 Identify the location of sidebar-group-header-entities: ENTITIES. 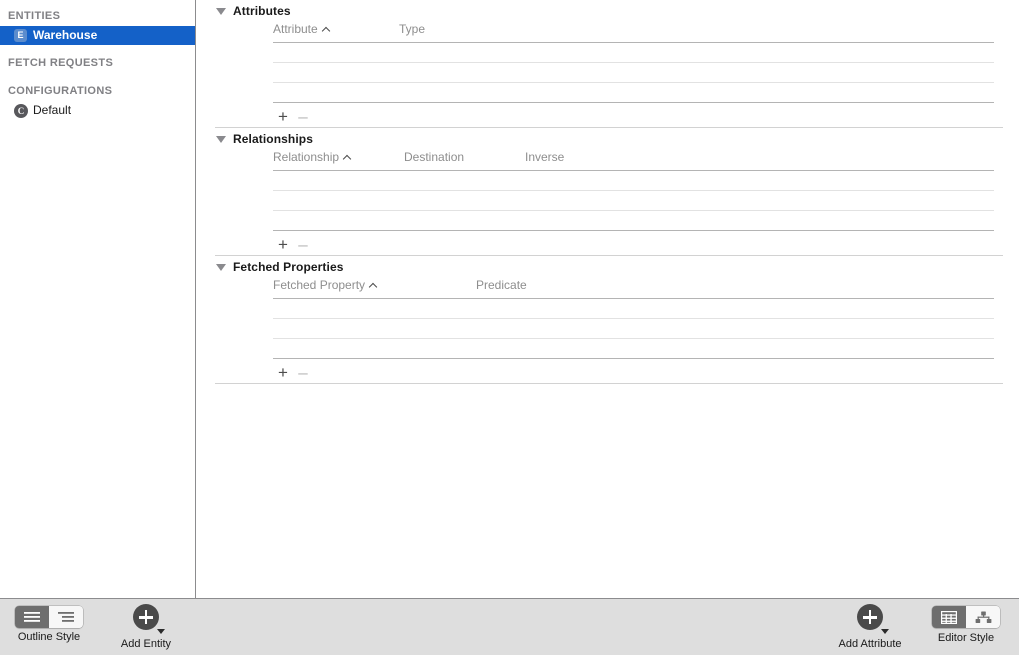
(34, 16).